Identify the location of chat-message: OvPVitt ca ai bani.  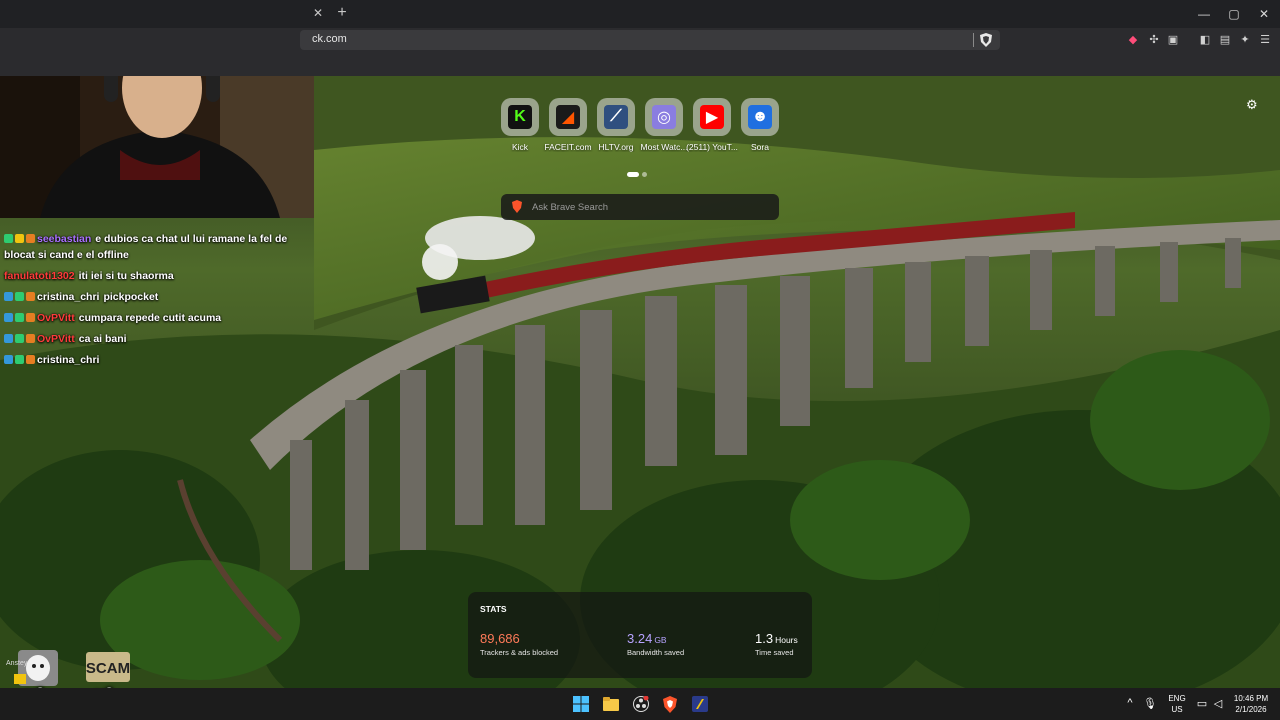
(159, 339).